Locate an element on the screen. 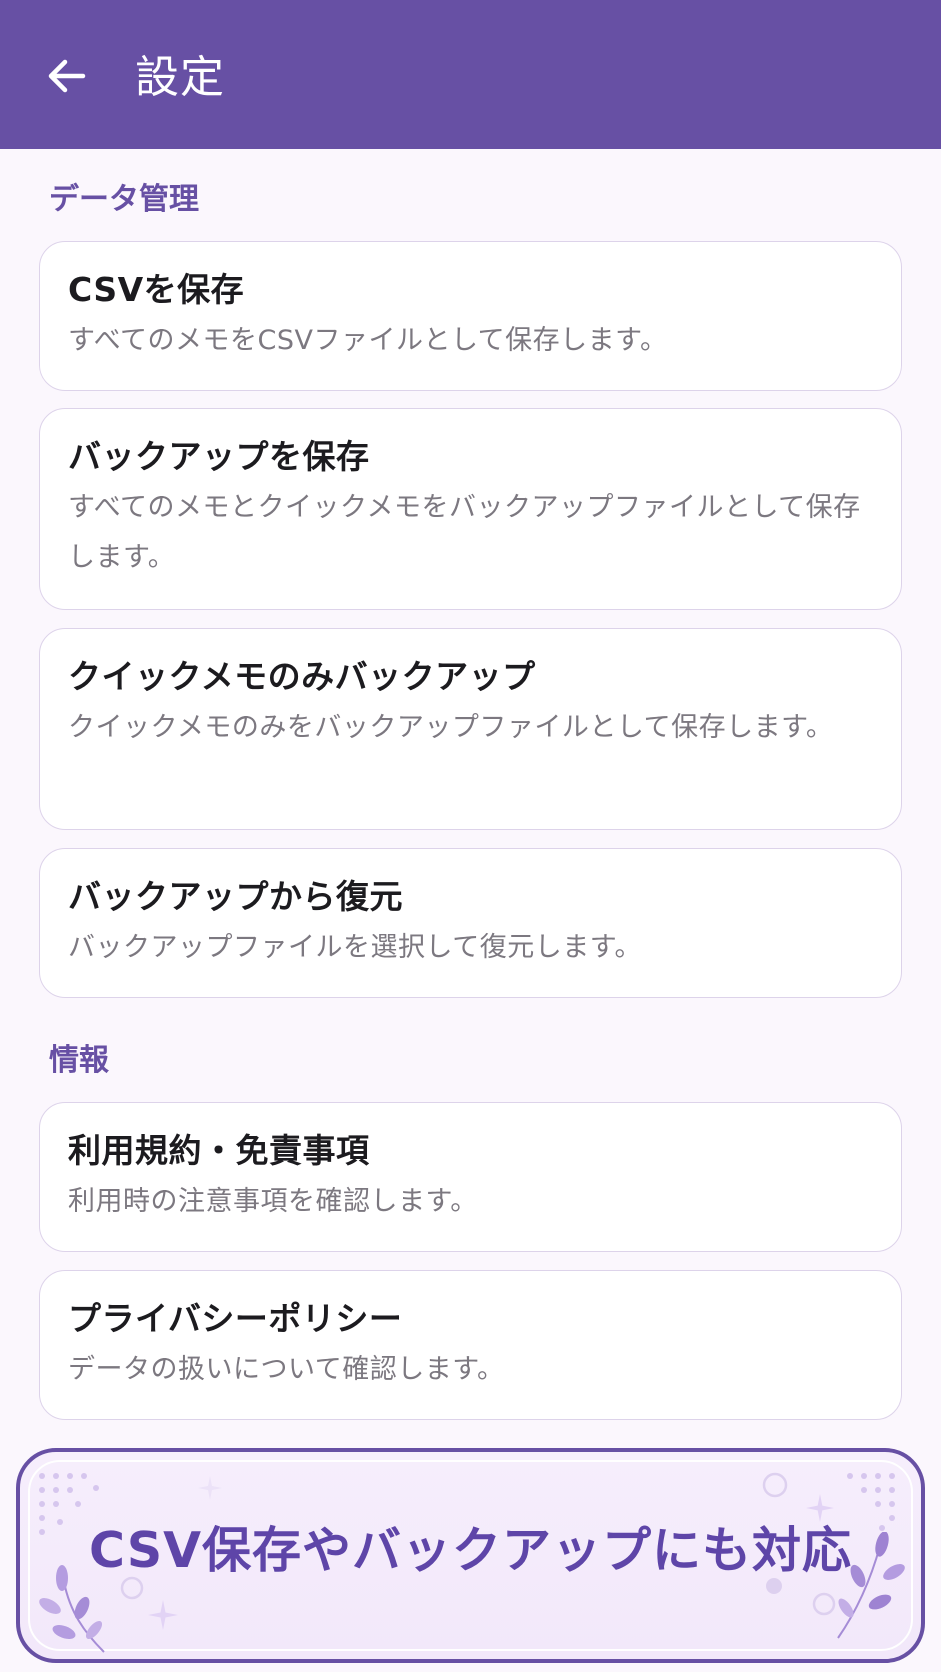 This screenshot has width=941, height=1672. item-description: すべてのメモをCSVファイルとして保存します。 is located at coordinates (368, 340).